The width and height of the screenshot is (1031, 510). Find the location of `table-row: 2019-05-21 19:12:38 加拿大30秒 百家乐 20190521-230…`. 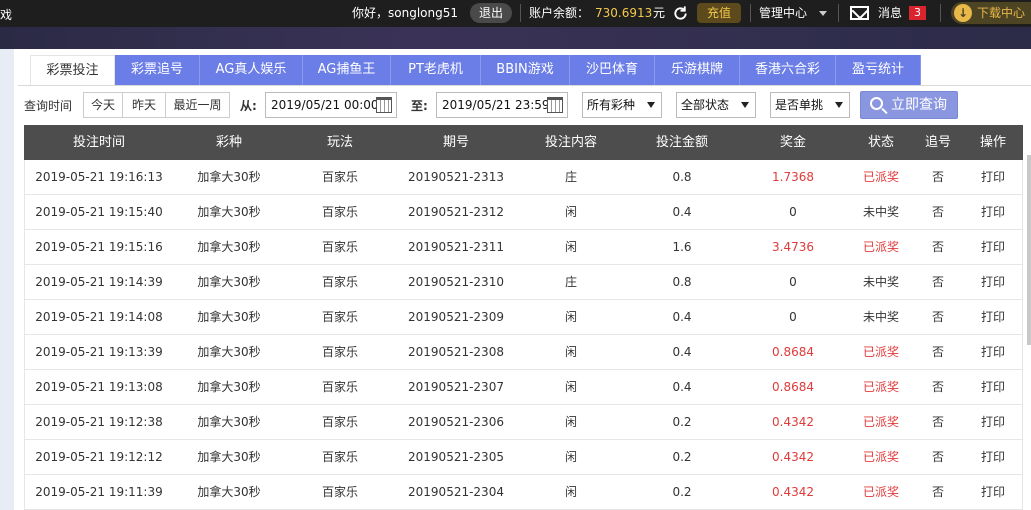

table-row: 2019-05-21 19:12:38 加拿大30秒 百家乐 20190521-230… is located at coordinates (523, 422).